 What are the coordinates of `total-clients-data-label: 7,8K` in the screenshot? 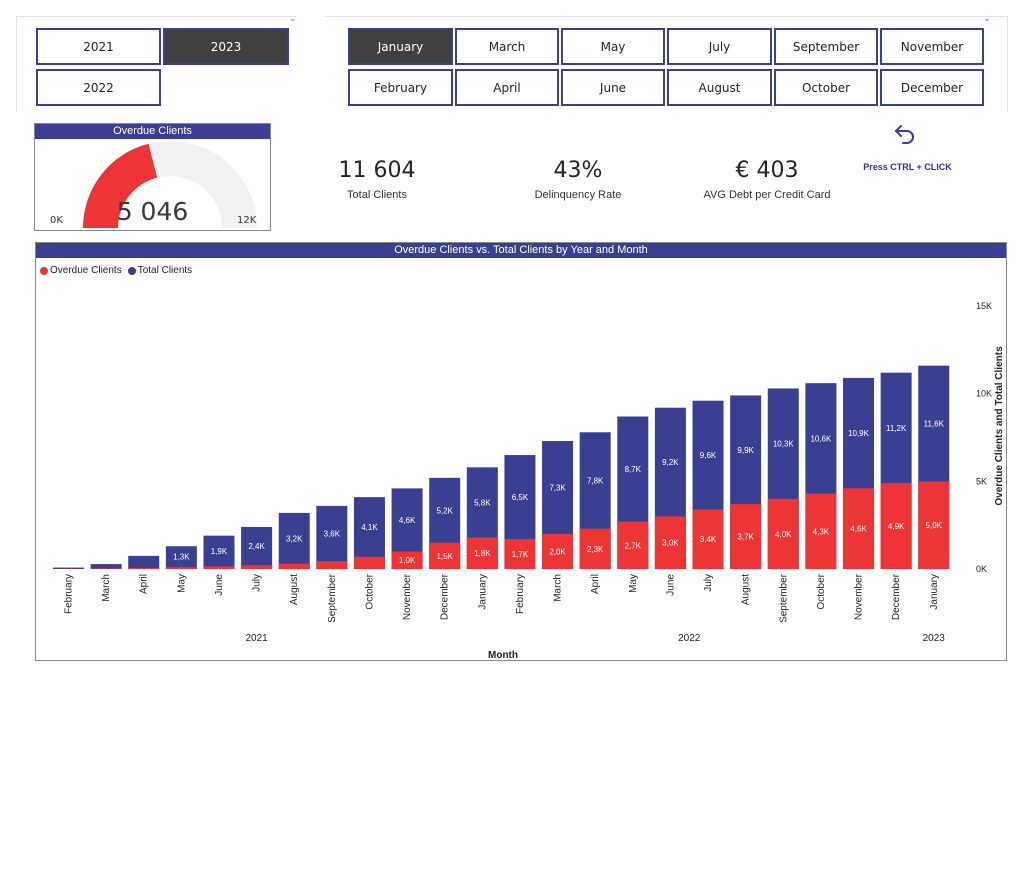 It's located at (595, 480).